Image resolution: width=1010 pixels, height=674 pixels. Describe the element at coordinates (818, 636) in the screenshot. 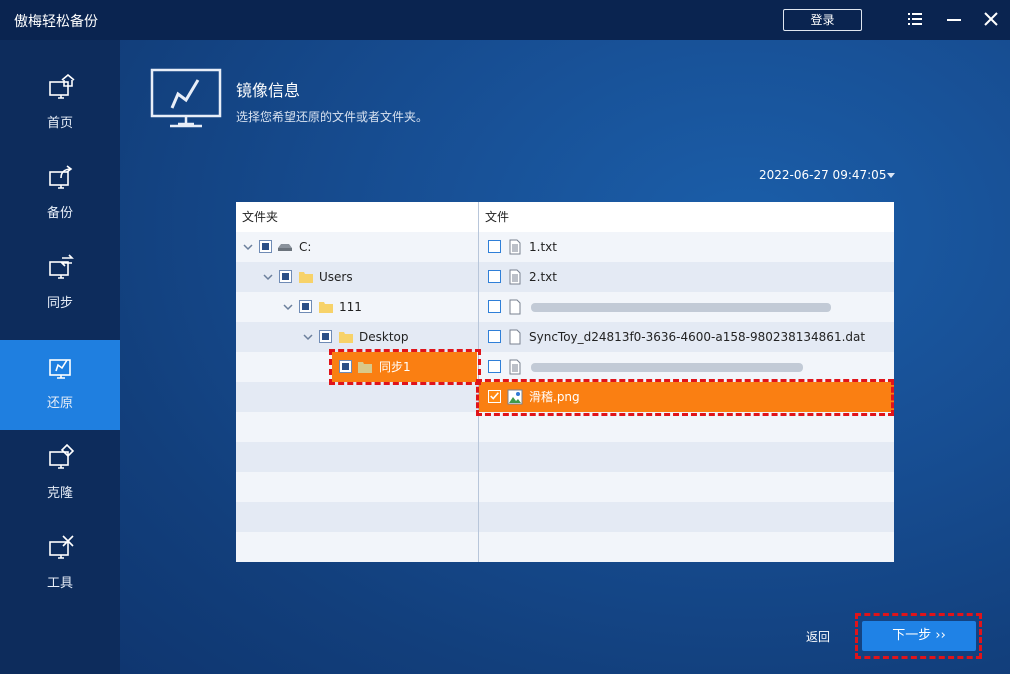

I see `back-button: 返回` at that location.